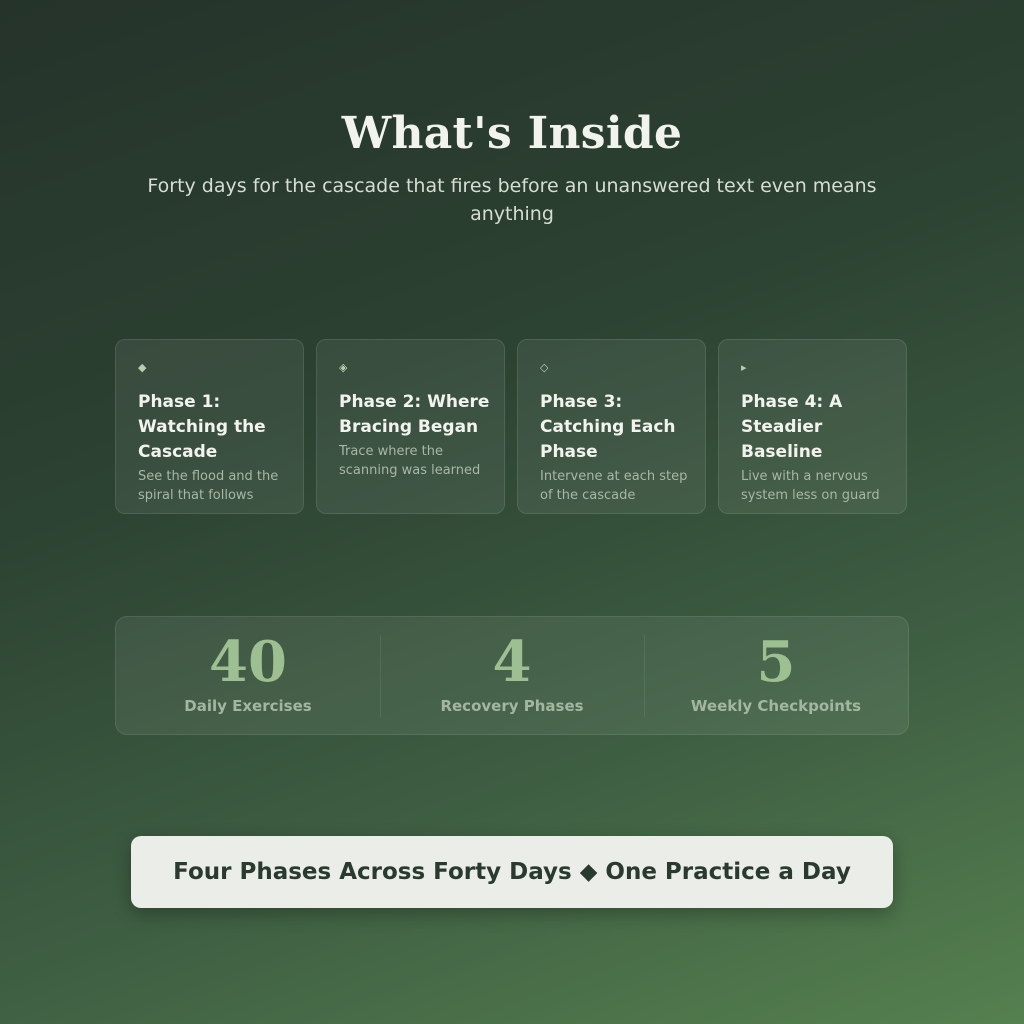 This screenshot has width=1024, height=1024. What do you see at coordinates (776, 662) in the screenshot?
I see `stat-value: 5` at bounding box center [776, 662].